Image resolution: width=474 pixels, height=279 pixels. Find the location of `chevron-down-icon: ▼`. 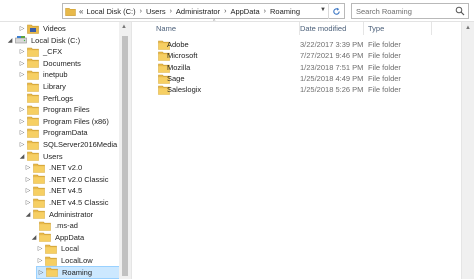

chevron-down-icon: ▼ is located at coordinates (323, 10).